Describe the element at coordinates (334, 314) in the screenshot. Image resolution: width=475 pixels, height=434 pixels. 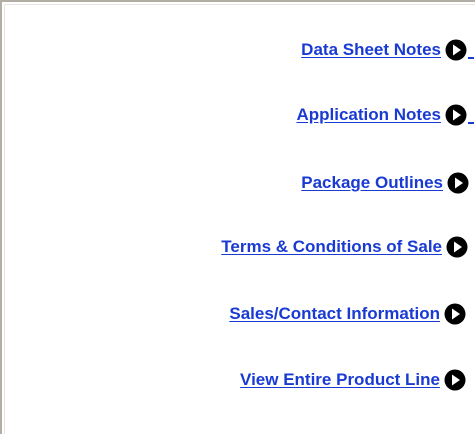
I see `link-label: Sales/Contact Information` at that location.